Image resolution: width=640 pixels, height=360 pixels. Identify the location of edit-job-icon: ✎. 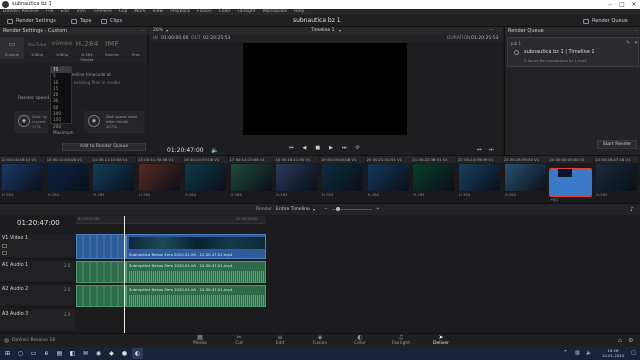
(628, 43).